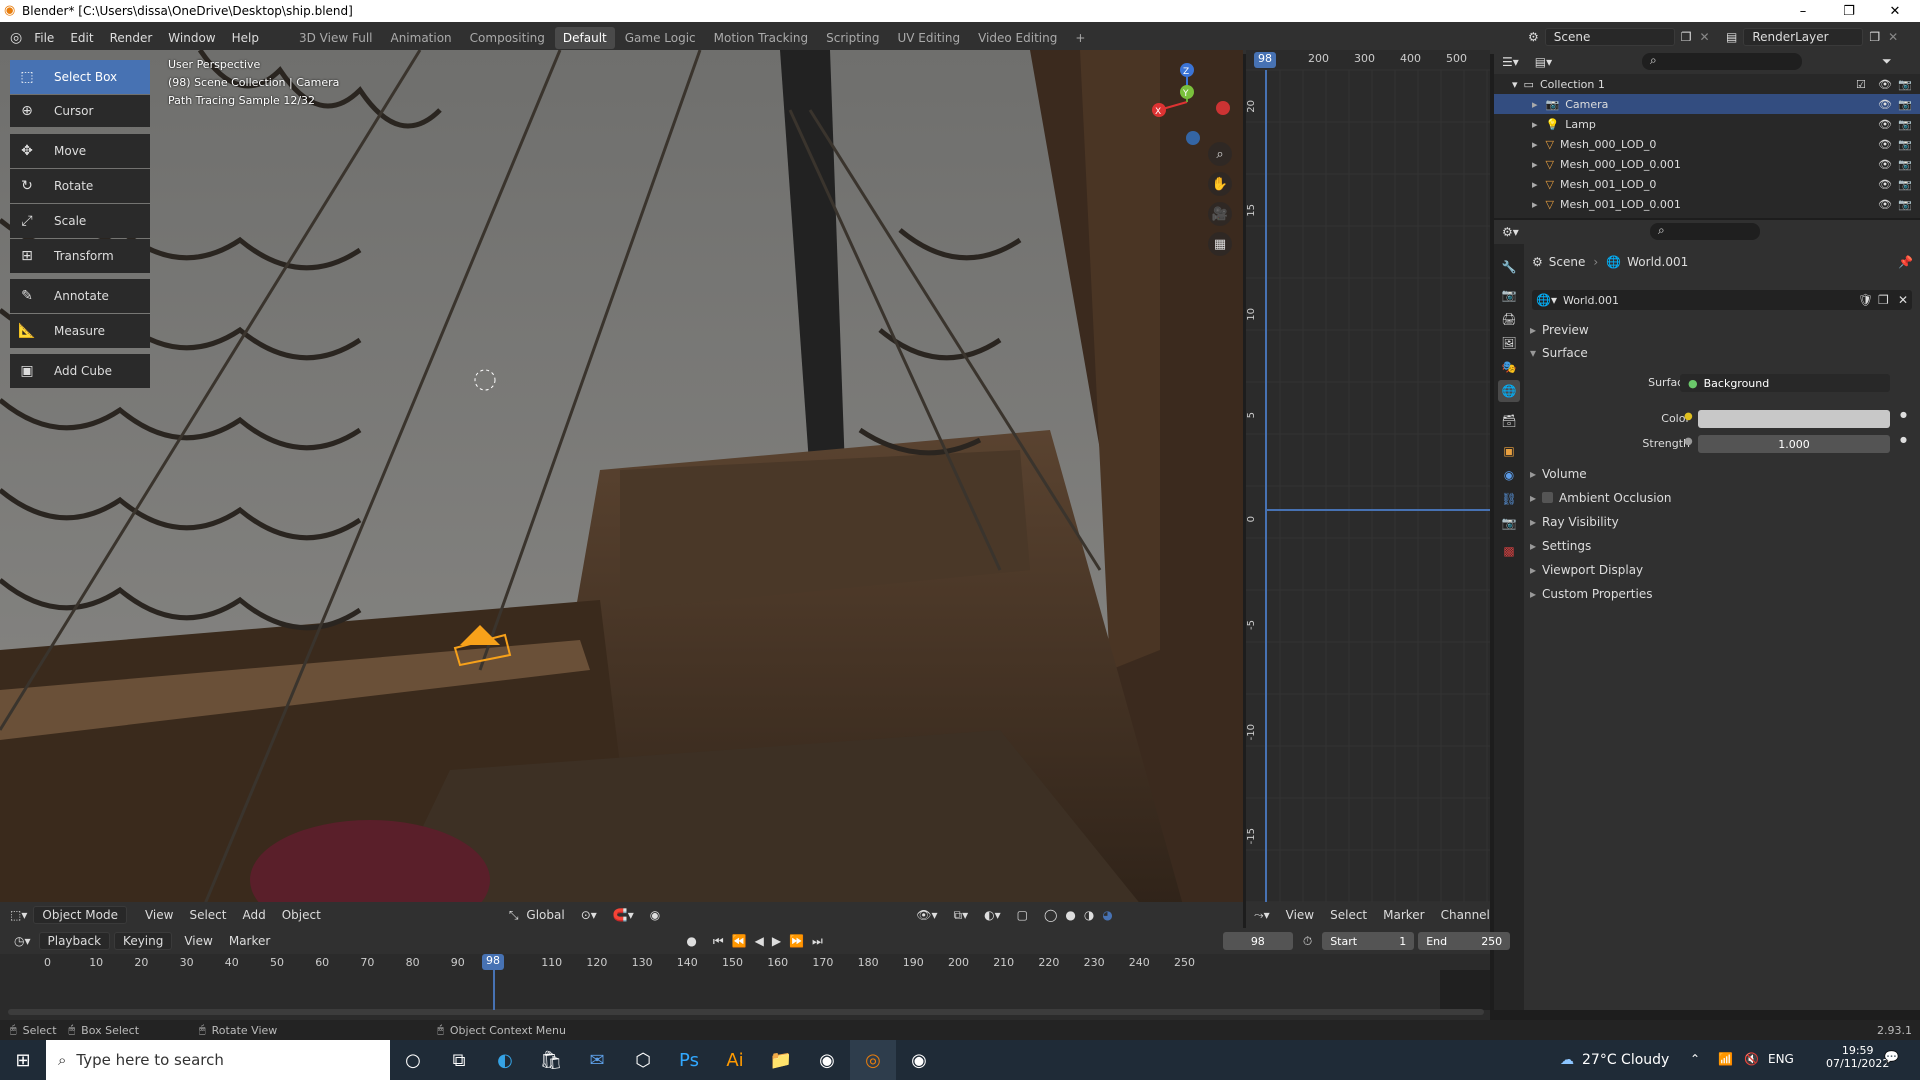 This screenshot has height=1080, width=1920. What do you see at coordinates (1348, 915) in the screenshot?
I see `graph-menu-select: Select` at bounding box center [1348, 915].